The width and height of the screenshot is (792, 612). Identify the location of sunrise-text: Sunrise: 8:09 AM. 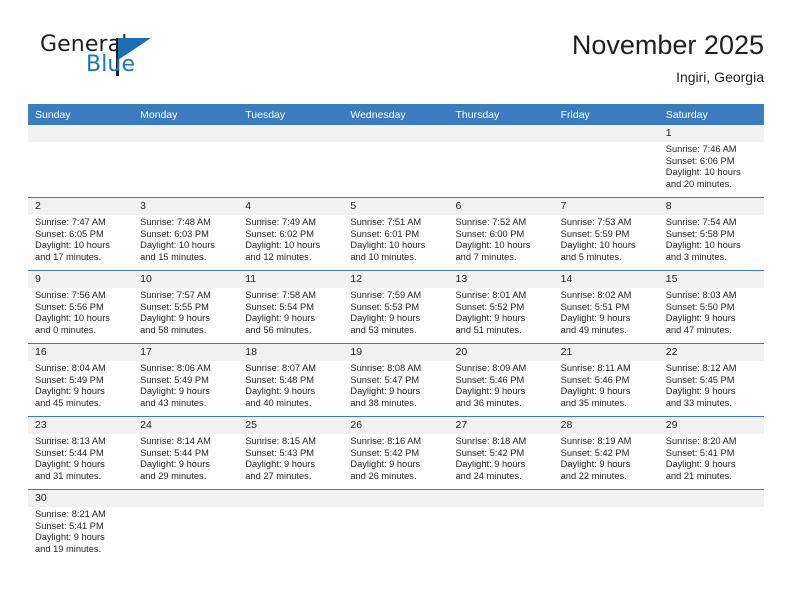
(491, 368).